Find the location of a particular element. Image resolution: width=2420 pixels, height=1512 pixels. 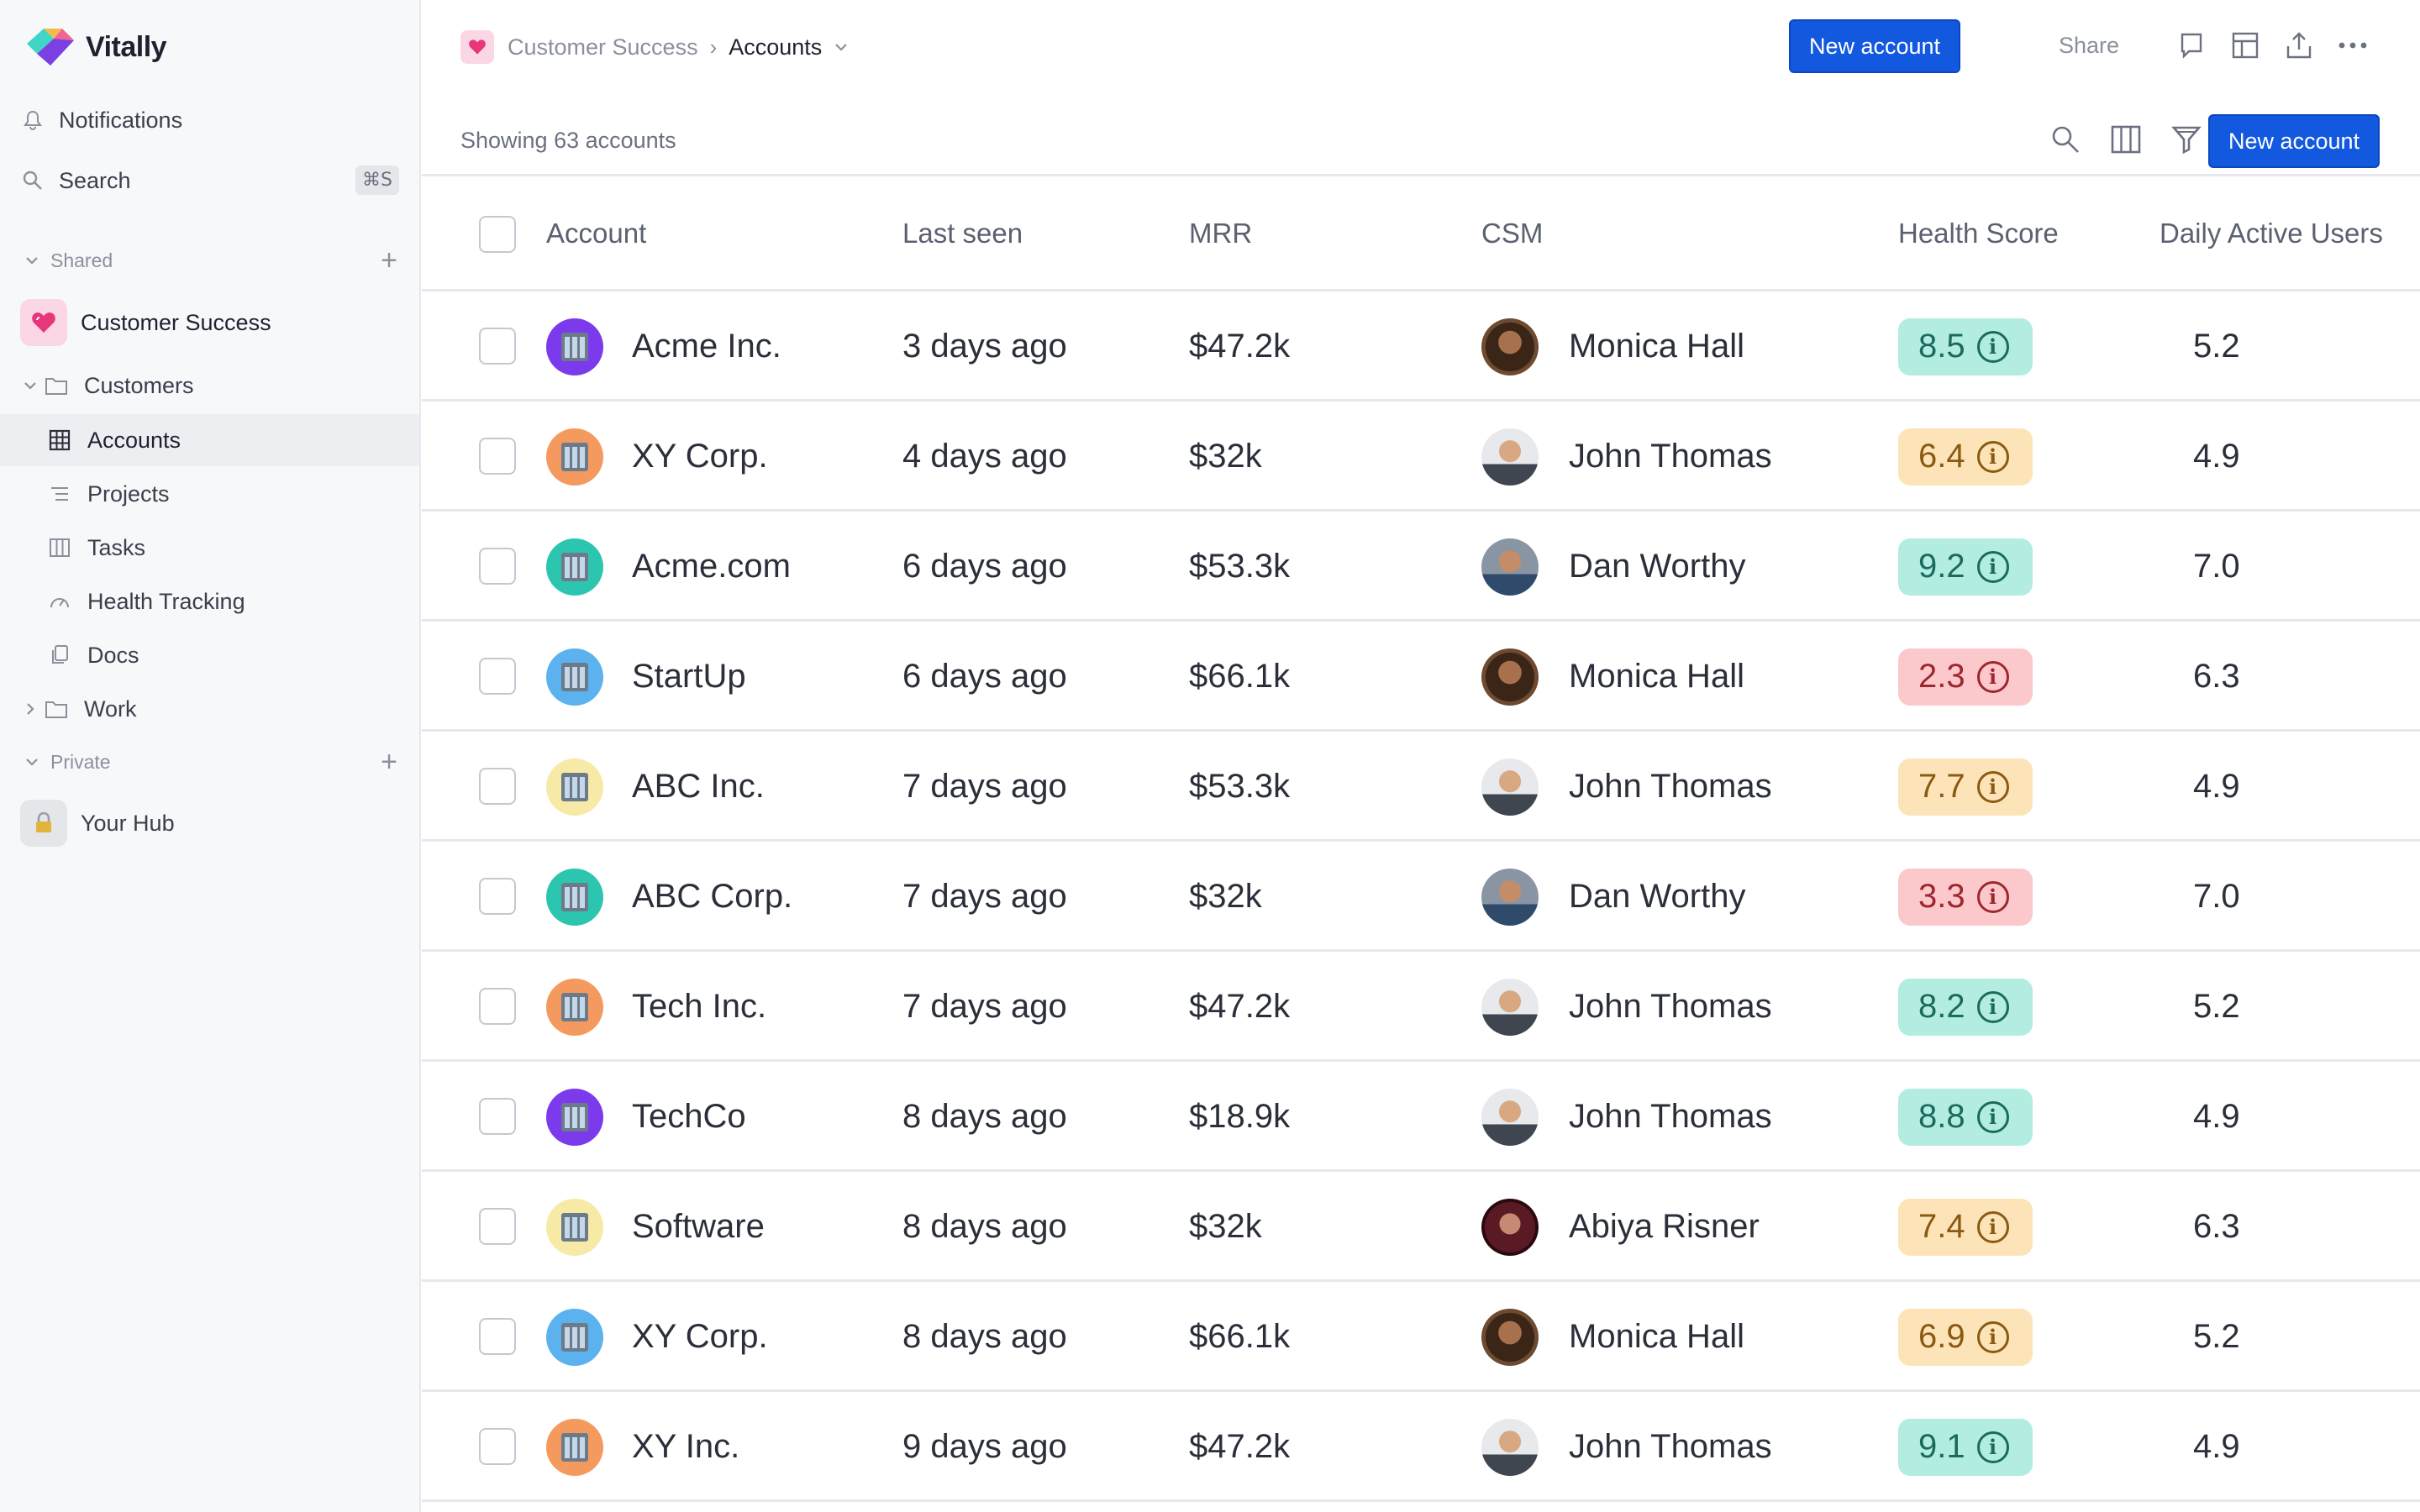

health-score-badge: 2.3 i is located at coordinates (1966, 677).